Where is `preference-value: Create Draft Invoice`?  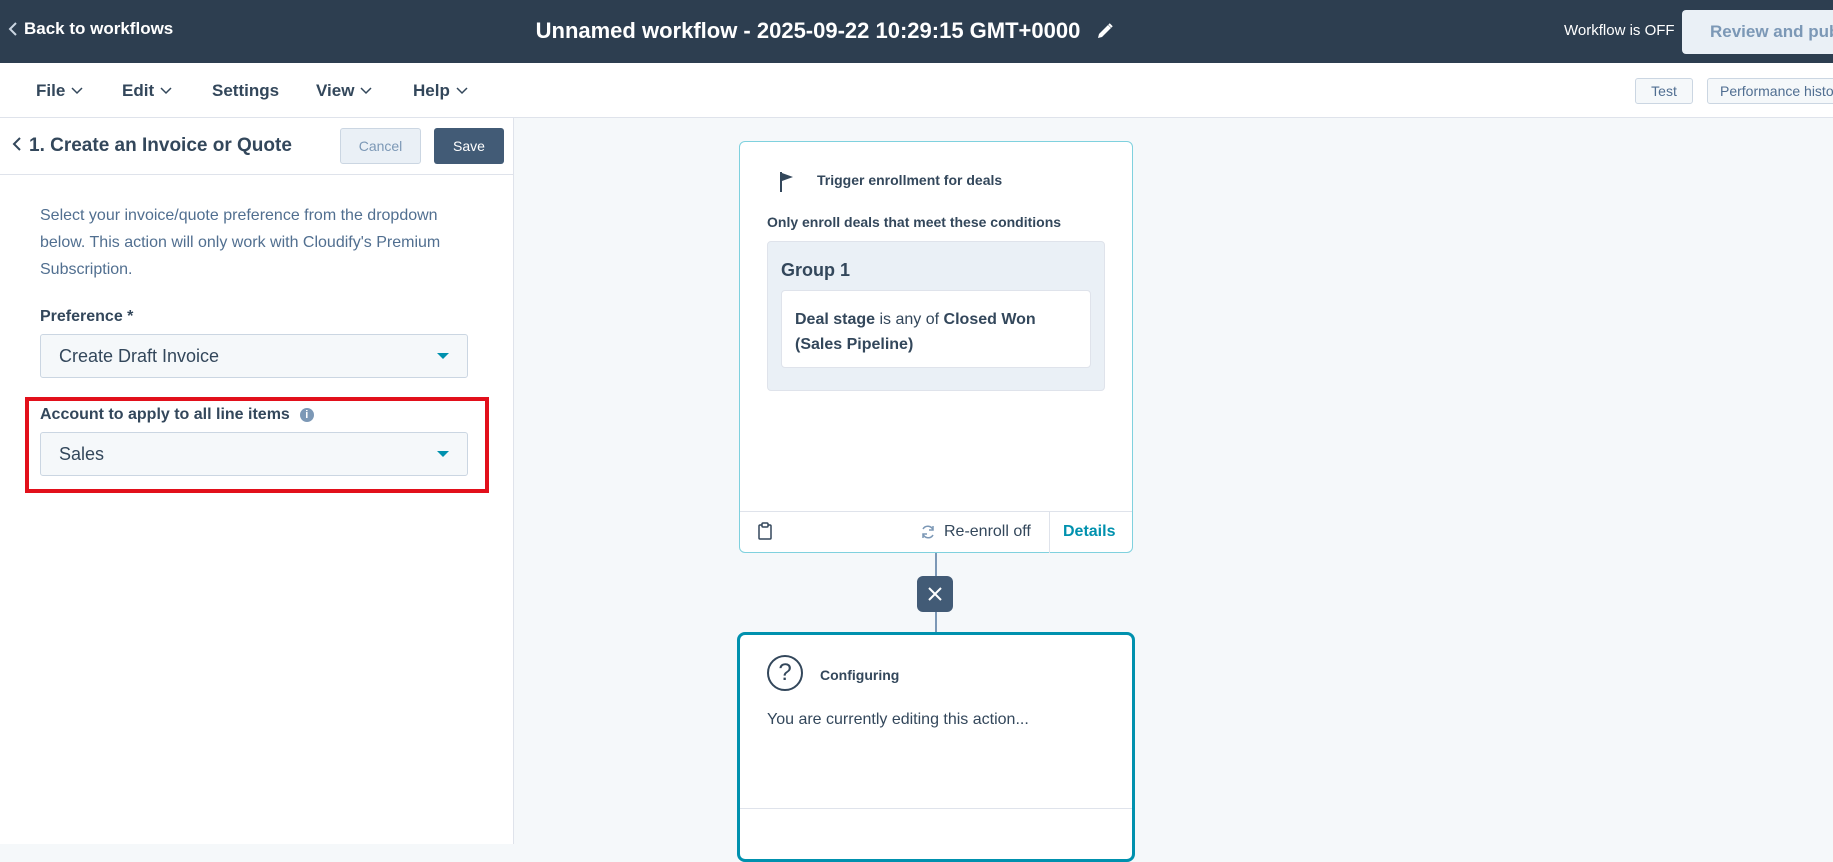
preference-value: Create Draft Invoice is located at coordinates (139, 356).